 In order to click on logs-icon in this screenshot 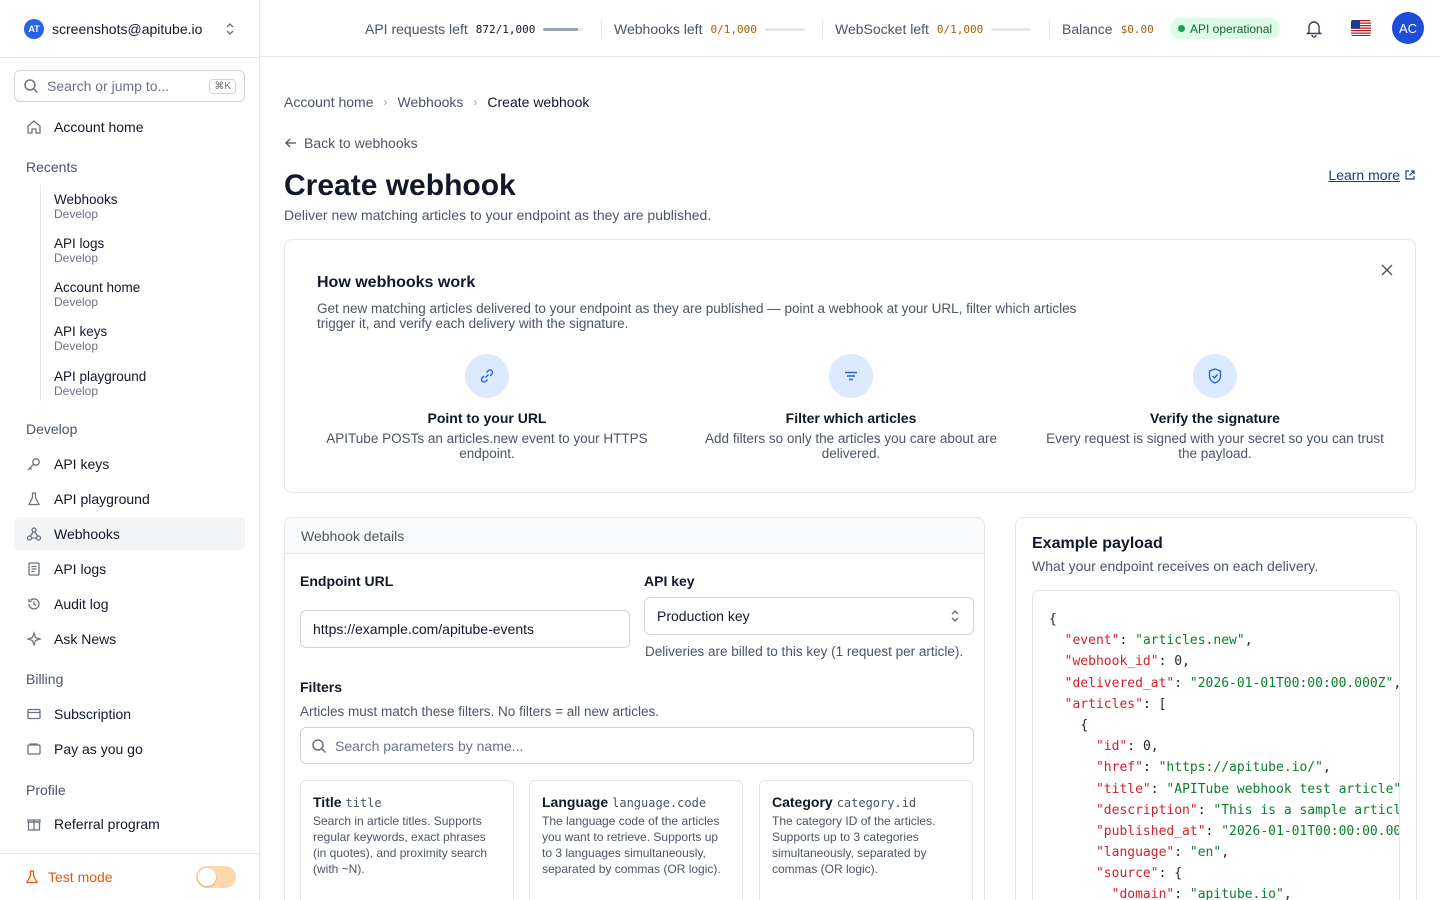, I will do `click(34, 568)`.